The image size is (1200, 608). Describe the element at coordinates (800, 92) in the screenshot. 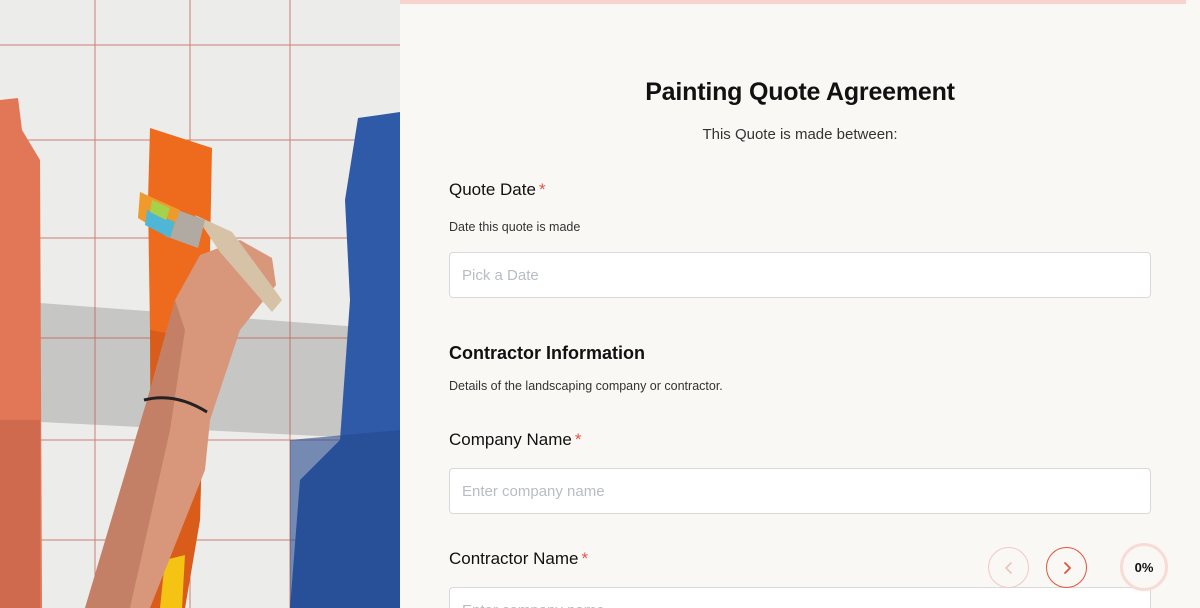

I see `page-title: Painting Quote Agreement` at that location.